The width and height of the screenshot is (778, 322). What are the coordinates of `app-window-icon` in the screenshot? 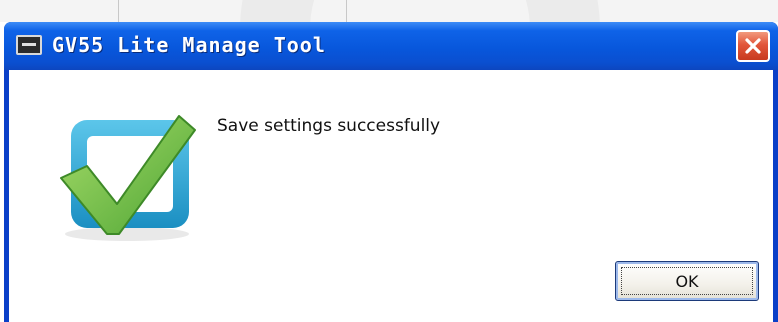 It's located at (29, 45).